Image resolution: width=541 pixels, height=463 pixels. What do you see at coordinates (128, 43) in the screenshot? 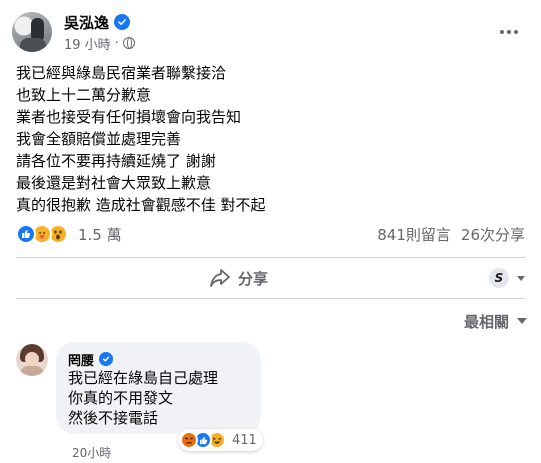
I see `public-globe-icon` at bounding box center [128, 43].